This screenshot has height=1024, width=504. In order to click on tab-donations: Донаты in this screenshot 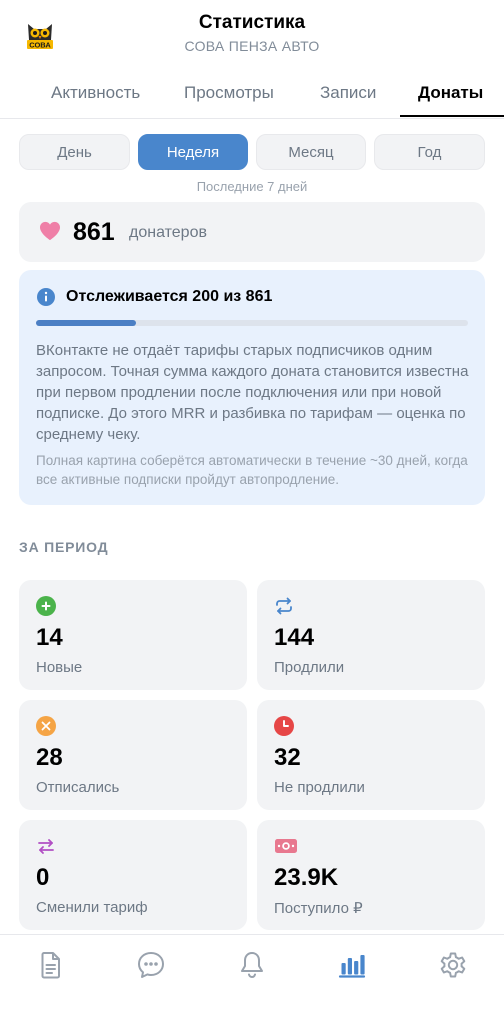, I will do `click(450, 93)`.